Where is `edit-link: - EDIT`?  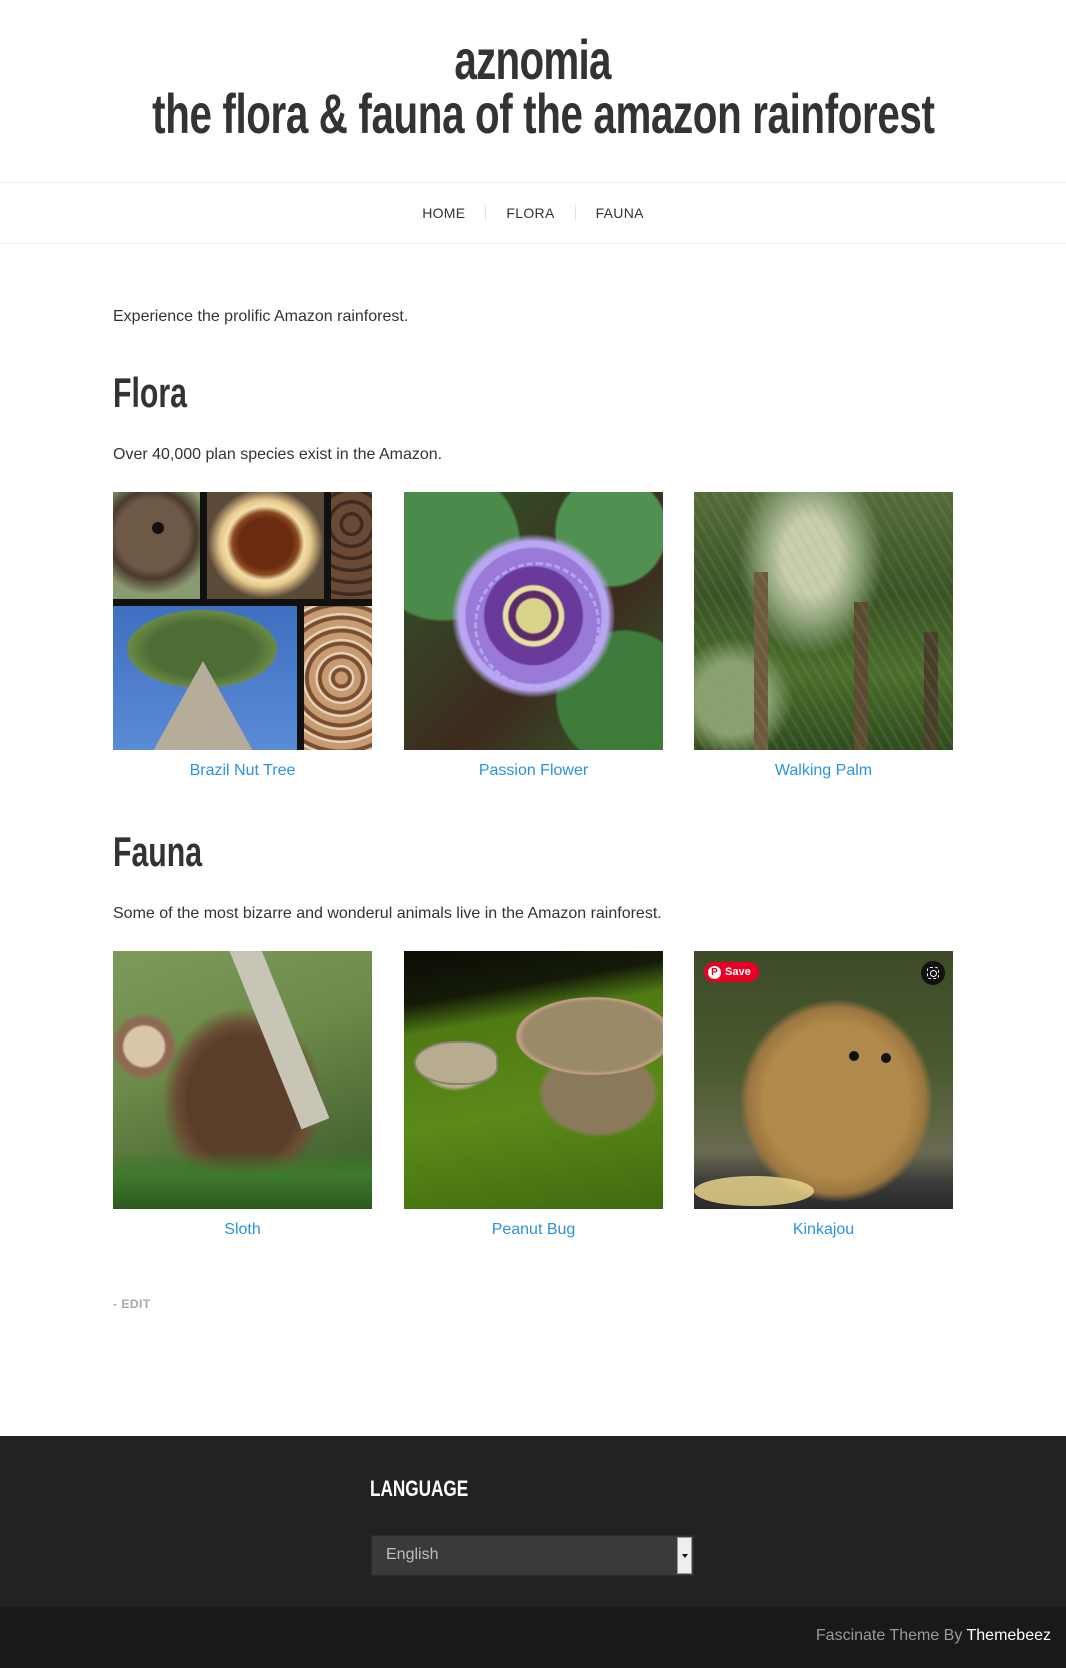 edit-link: - EDIT is located at coordinates (132, 1304).